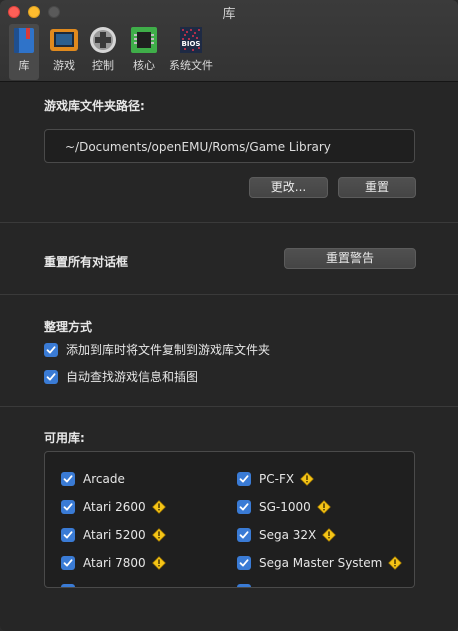 The height and width of the screenshot is (631, 458). What do you see at coordinates (191, 65) in the screenshot?
I see `toolbar-label: 系统文件` at bounding box center [191, 65].